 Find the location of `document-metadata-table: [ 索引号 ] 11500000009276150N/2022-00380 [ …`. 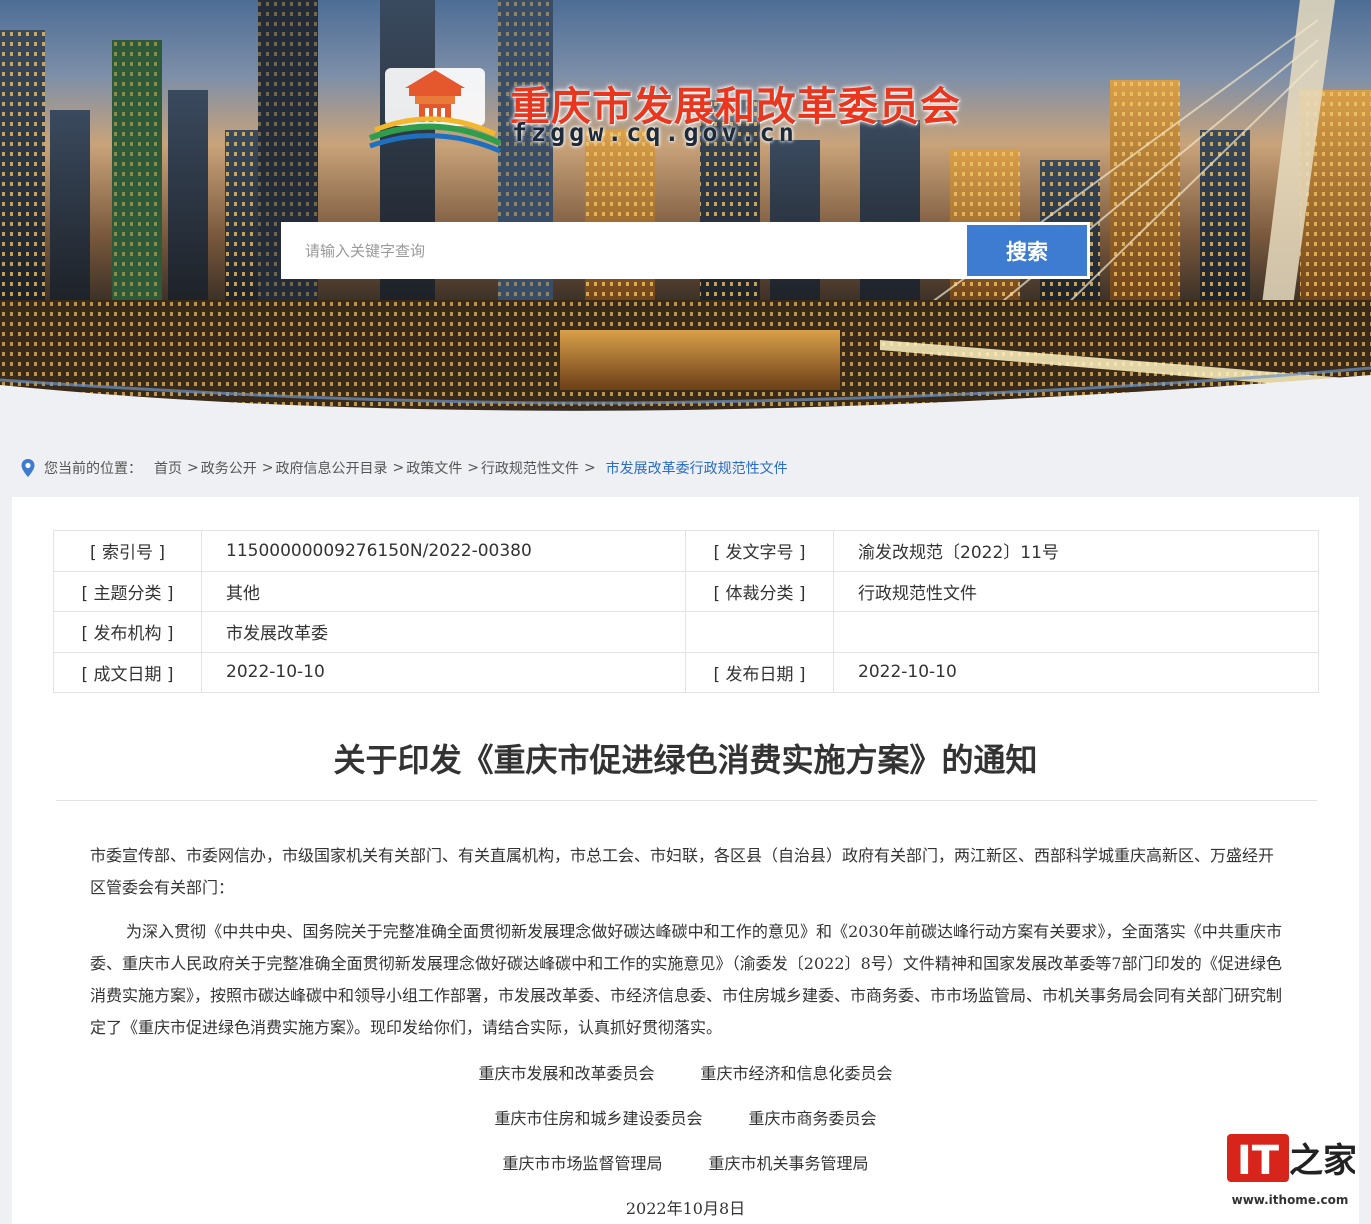

document-metadata-table: [ 索引号 ] 11500000009276150N/2022-00380 [ … is located at coordinates (686, 611).